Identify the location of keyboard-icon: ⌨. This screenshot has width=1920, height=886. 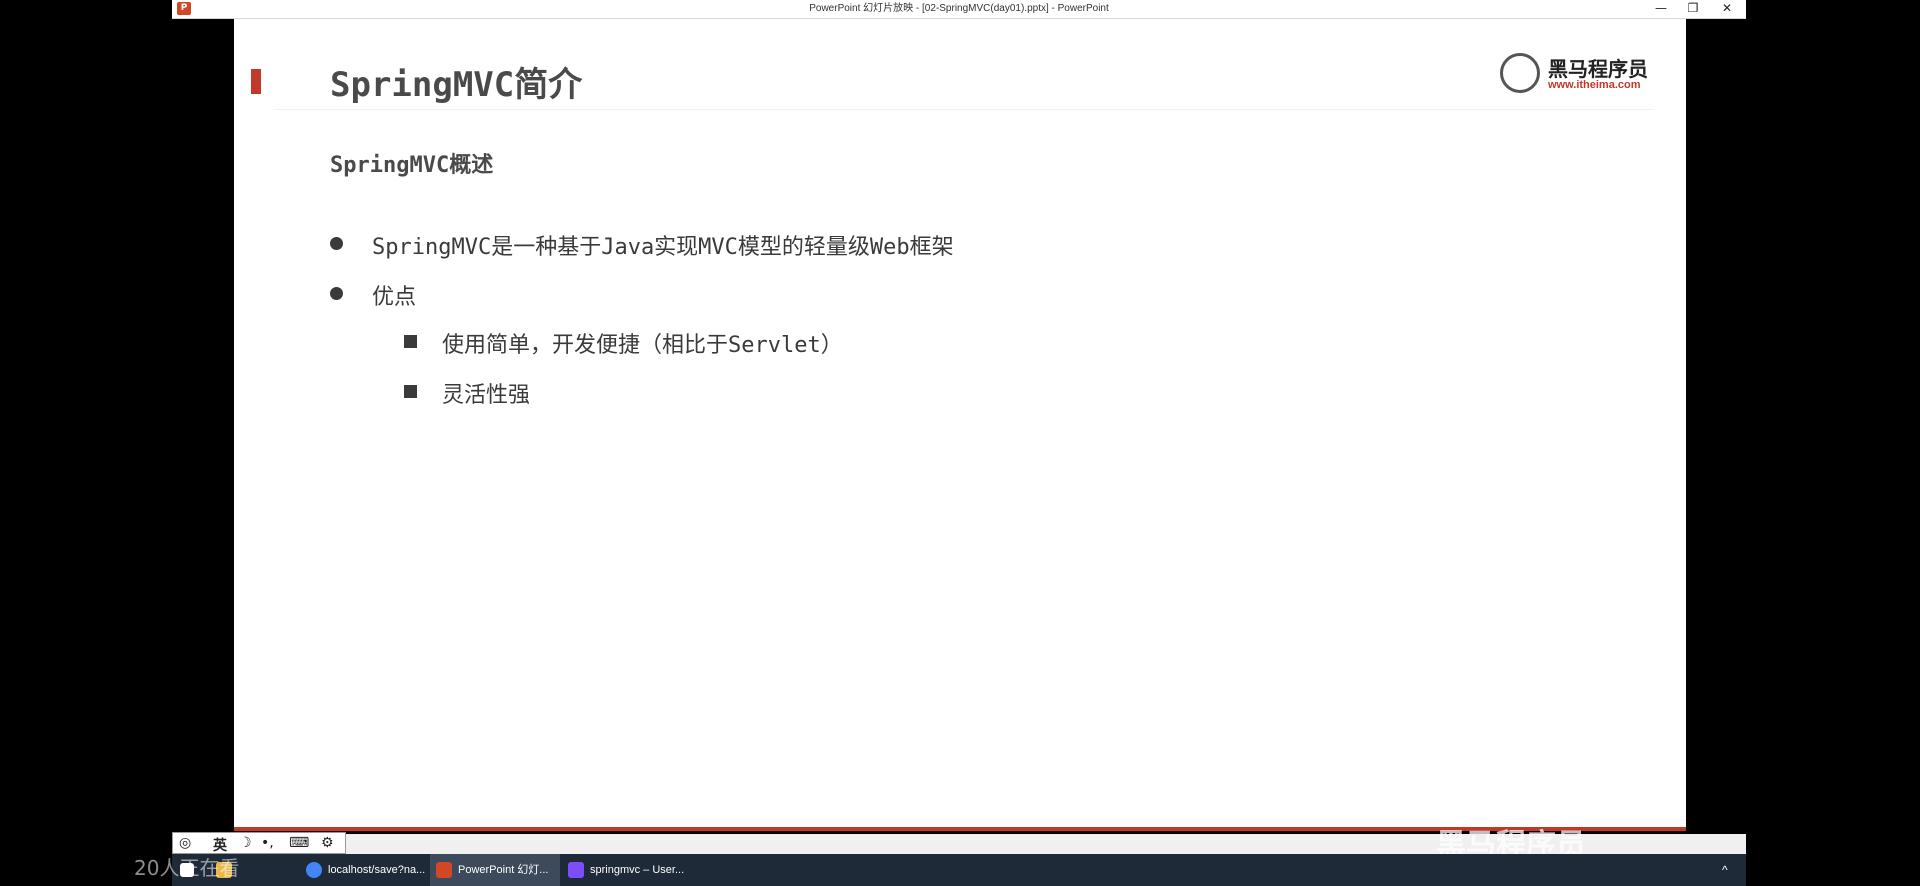
(299, 843).